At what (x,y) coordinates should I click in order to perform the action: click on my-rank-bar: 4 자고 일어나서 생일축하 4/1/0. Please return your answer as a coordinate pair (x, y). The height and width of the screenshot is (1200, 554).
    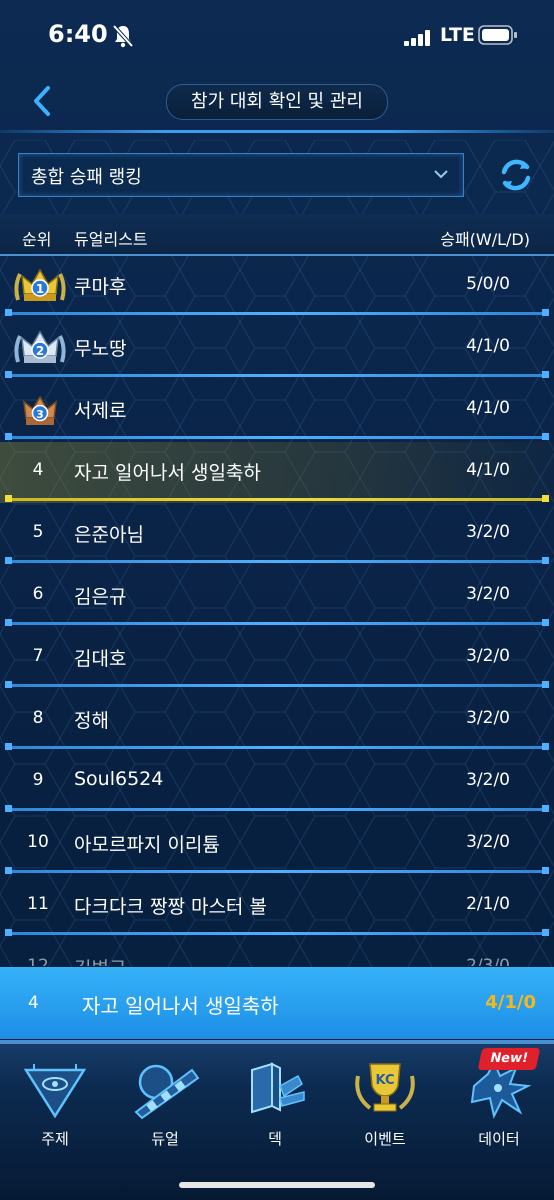
    Looking at the image, I should click on (277, 1003).